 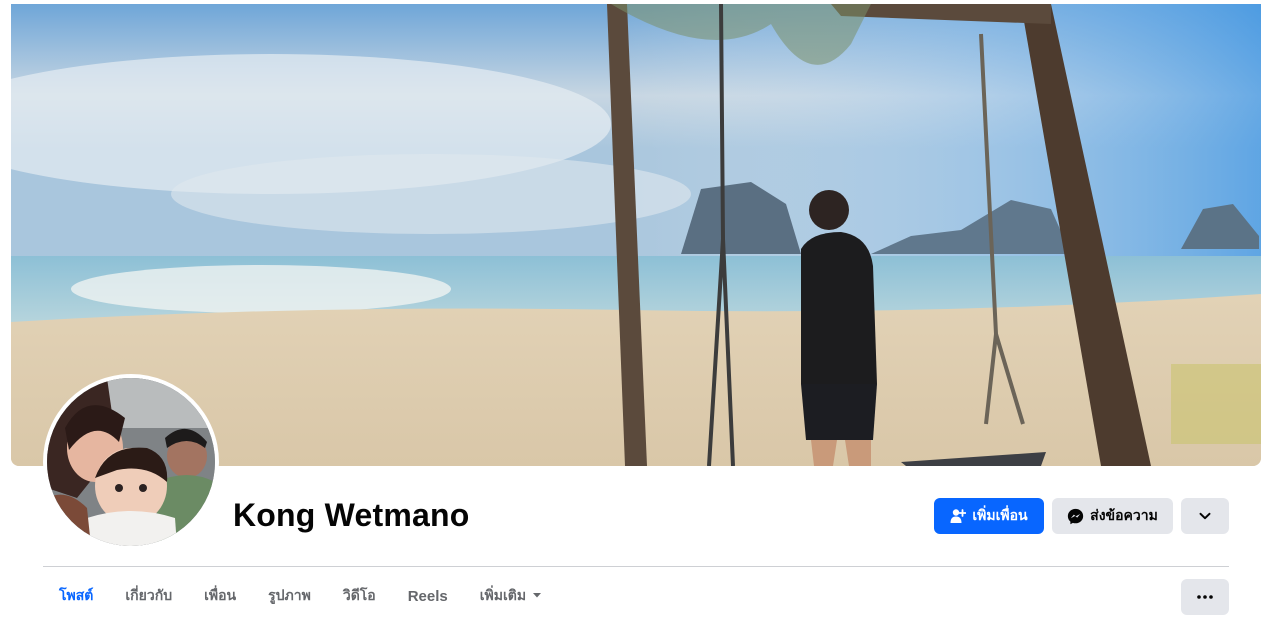 What do you see at coordinates (1000, 516) in the screenshot?
I see `add-friend-label: เพิ่มเพื่อน` at bounding box center [1000, 516].